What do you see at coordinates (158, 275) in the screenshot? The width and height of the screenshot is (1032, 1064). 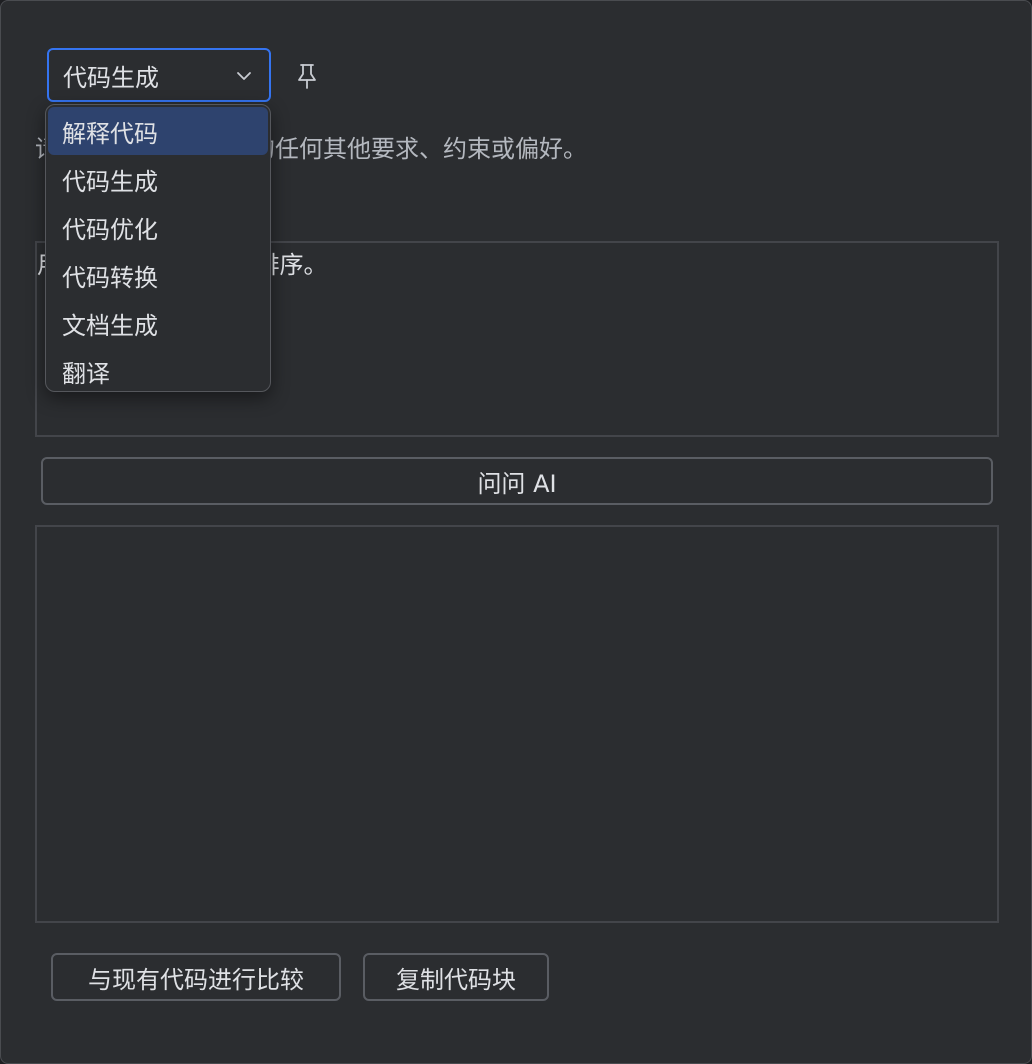 I see `menu-item-code-conversion: 代码转换` at bounding box center [158, 275].